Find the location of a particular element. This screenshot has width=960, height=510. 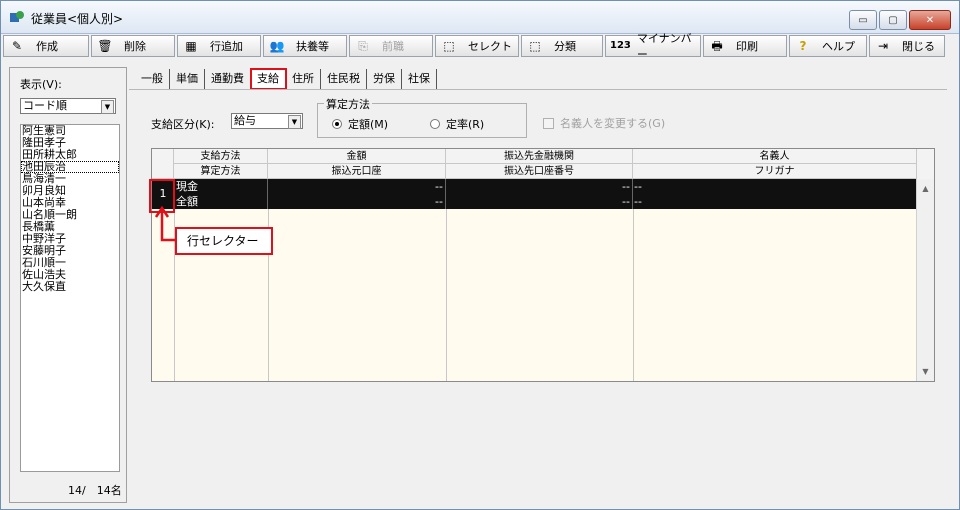

header-furigana: フリガナ is located at coordinates (775, 171).